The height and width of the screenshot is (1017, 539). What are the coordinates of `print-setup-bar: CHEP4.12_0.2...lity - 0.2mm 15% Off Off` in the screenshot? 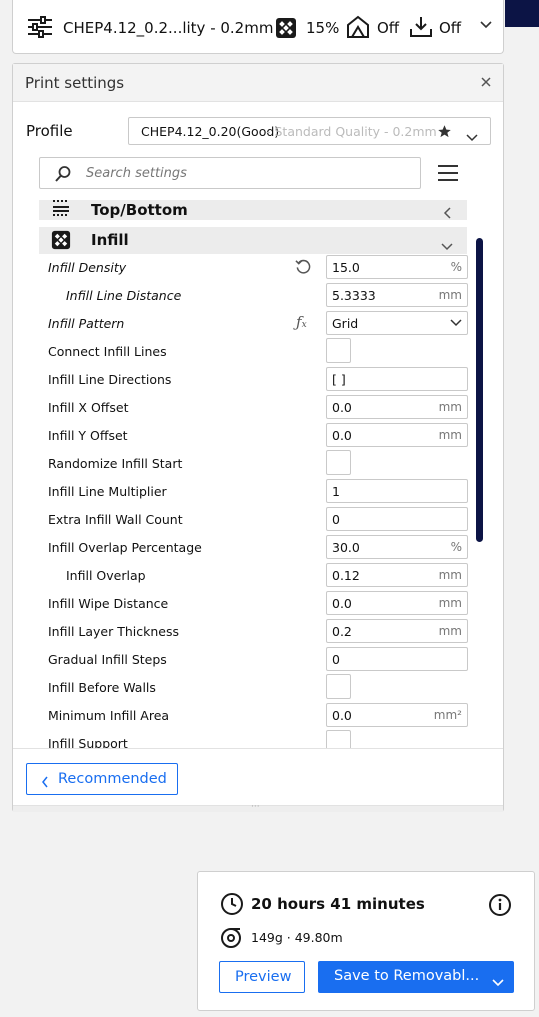 It's located at (258, 27).